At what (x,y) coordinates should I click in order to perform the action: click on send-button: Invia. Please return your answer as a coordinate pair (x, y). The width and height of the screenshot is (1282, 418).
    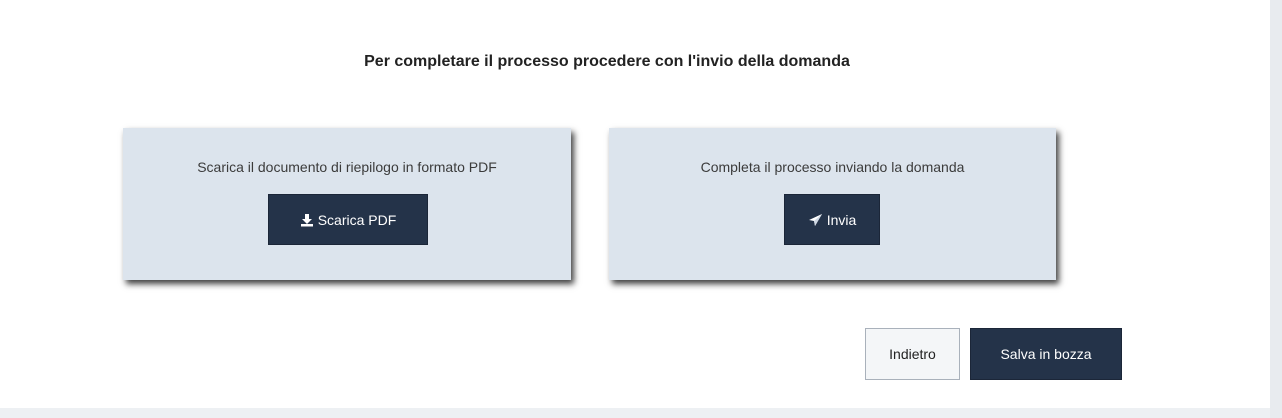
    Looking at the image, I should click on (832, 219).